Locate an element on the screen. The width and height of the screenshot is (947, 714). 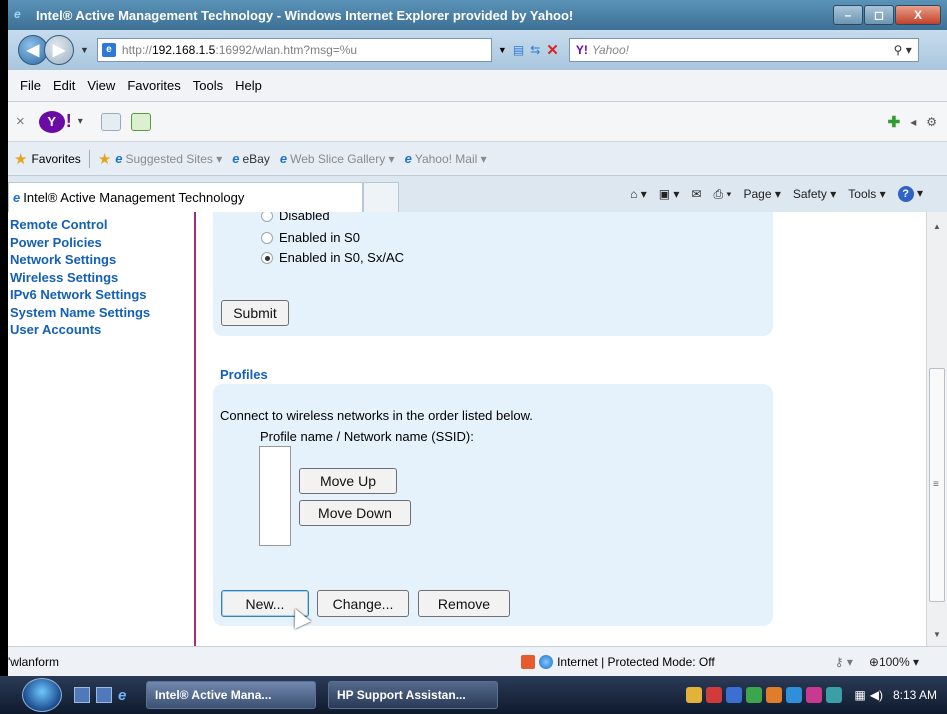
add-to-favorites-icon: ★ is located at coordinates (104, 159).